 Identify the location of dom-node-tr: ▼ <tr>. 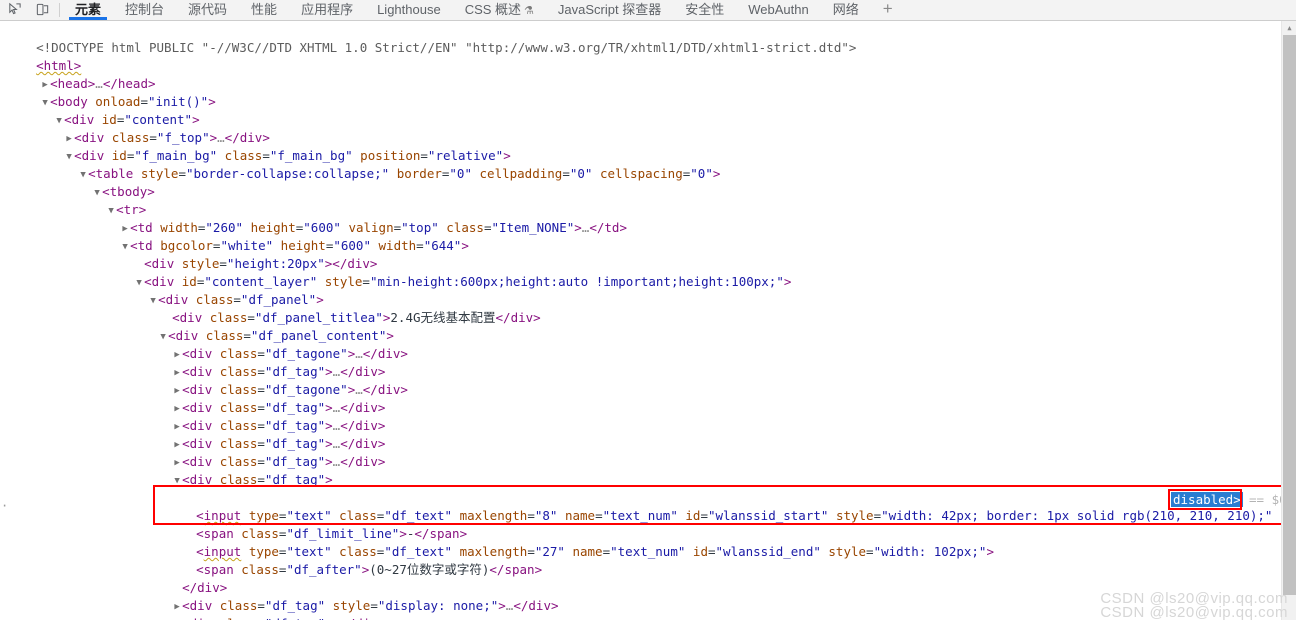
(640, 200).